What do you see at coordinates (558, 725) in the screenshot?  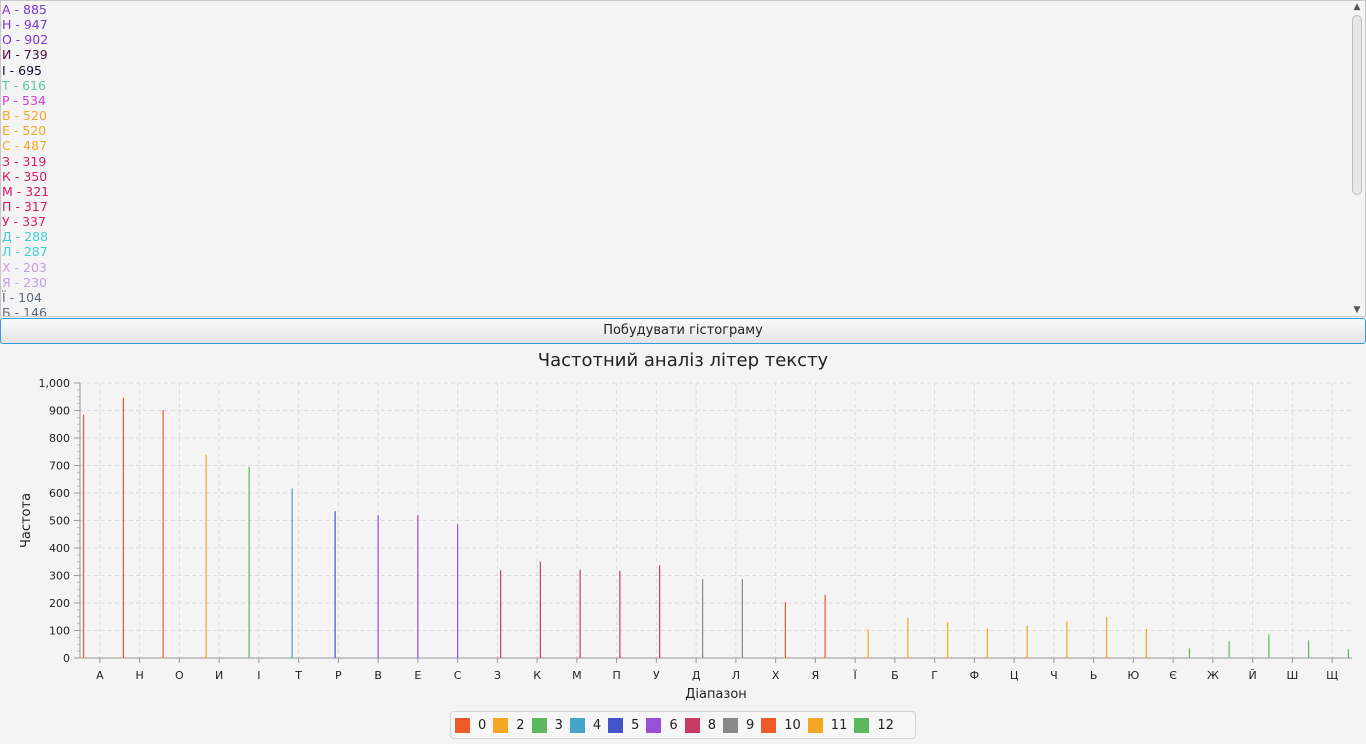 I see `legend-label: 3` at bounding box center [558, 725].